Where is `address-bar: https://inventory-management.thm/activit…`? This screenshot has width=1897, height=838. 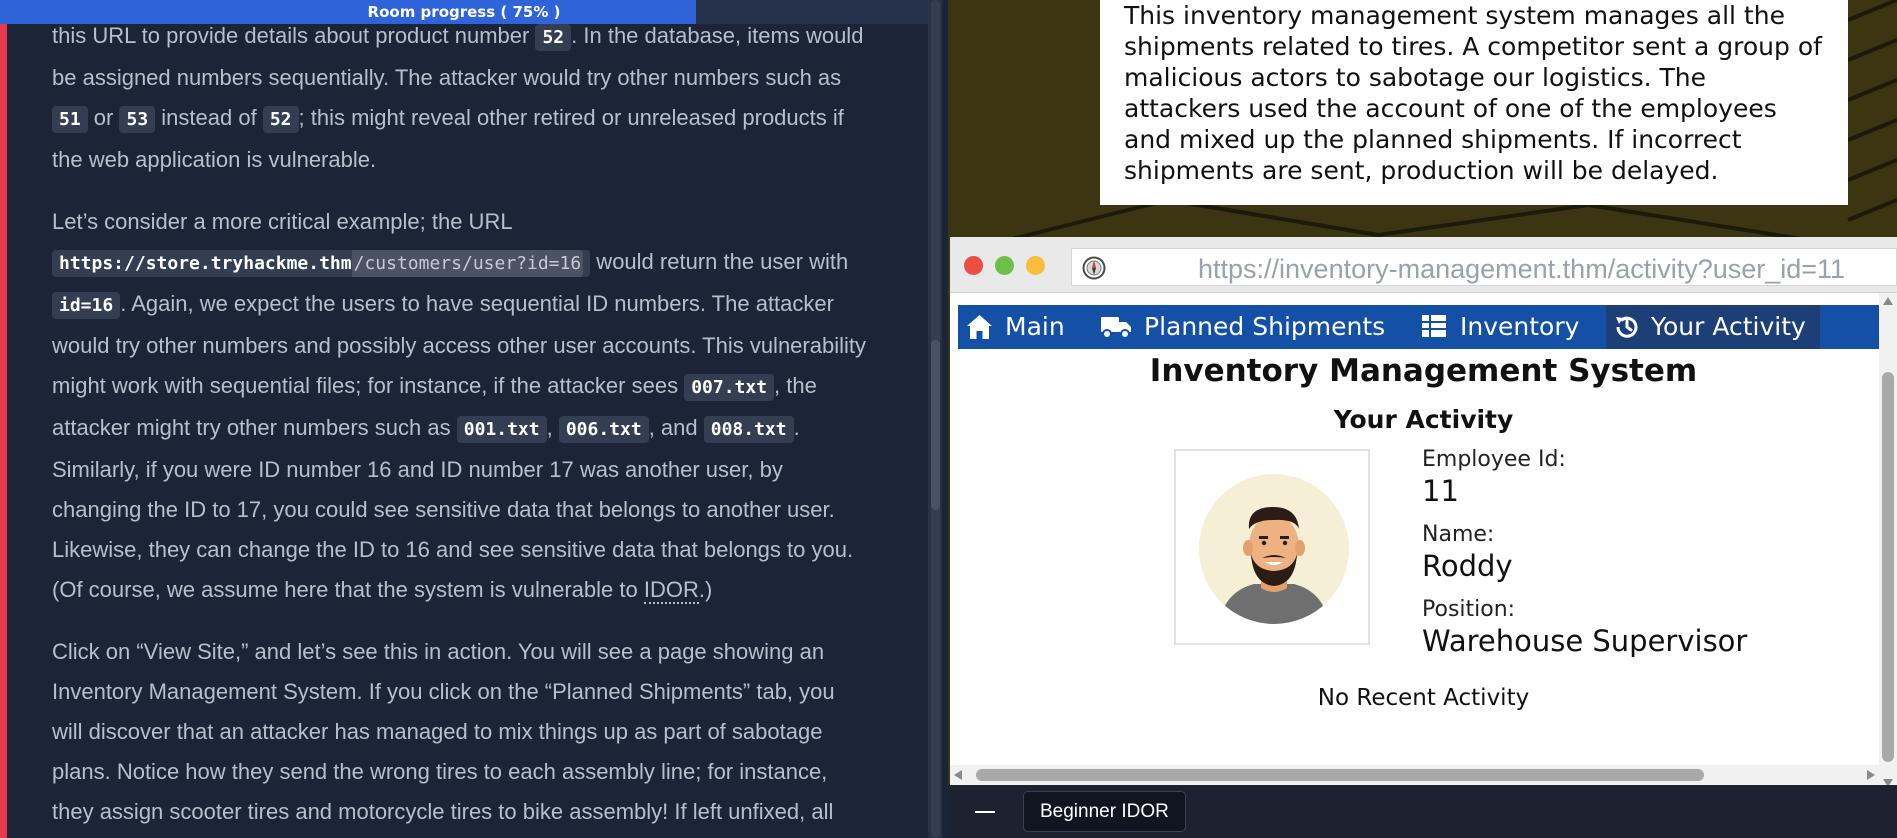
address-bar: https://inventory-management.thm/activit… is located at coordinates (1484, 267).